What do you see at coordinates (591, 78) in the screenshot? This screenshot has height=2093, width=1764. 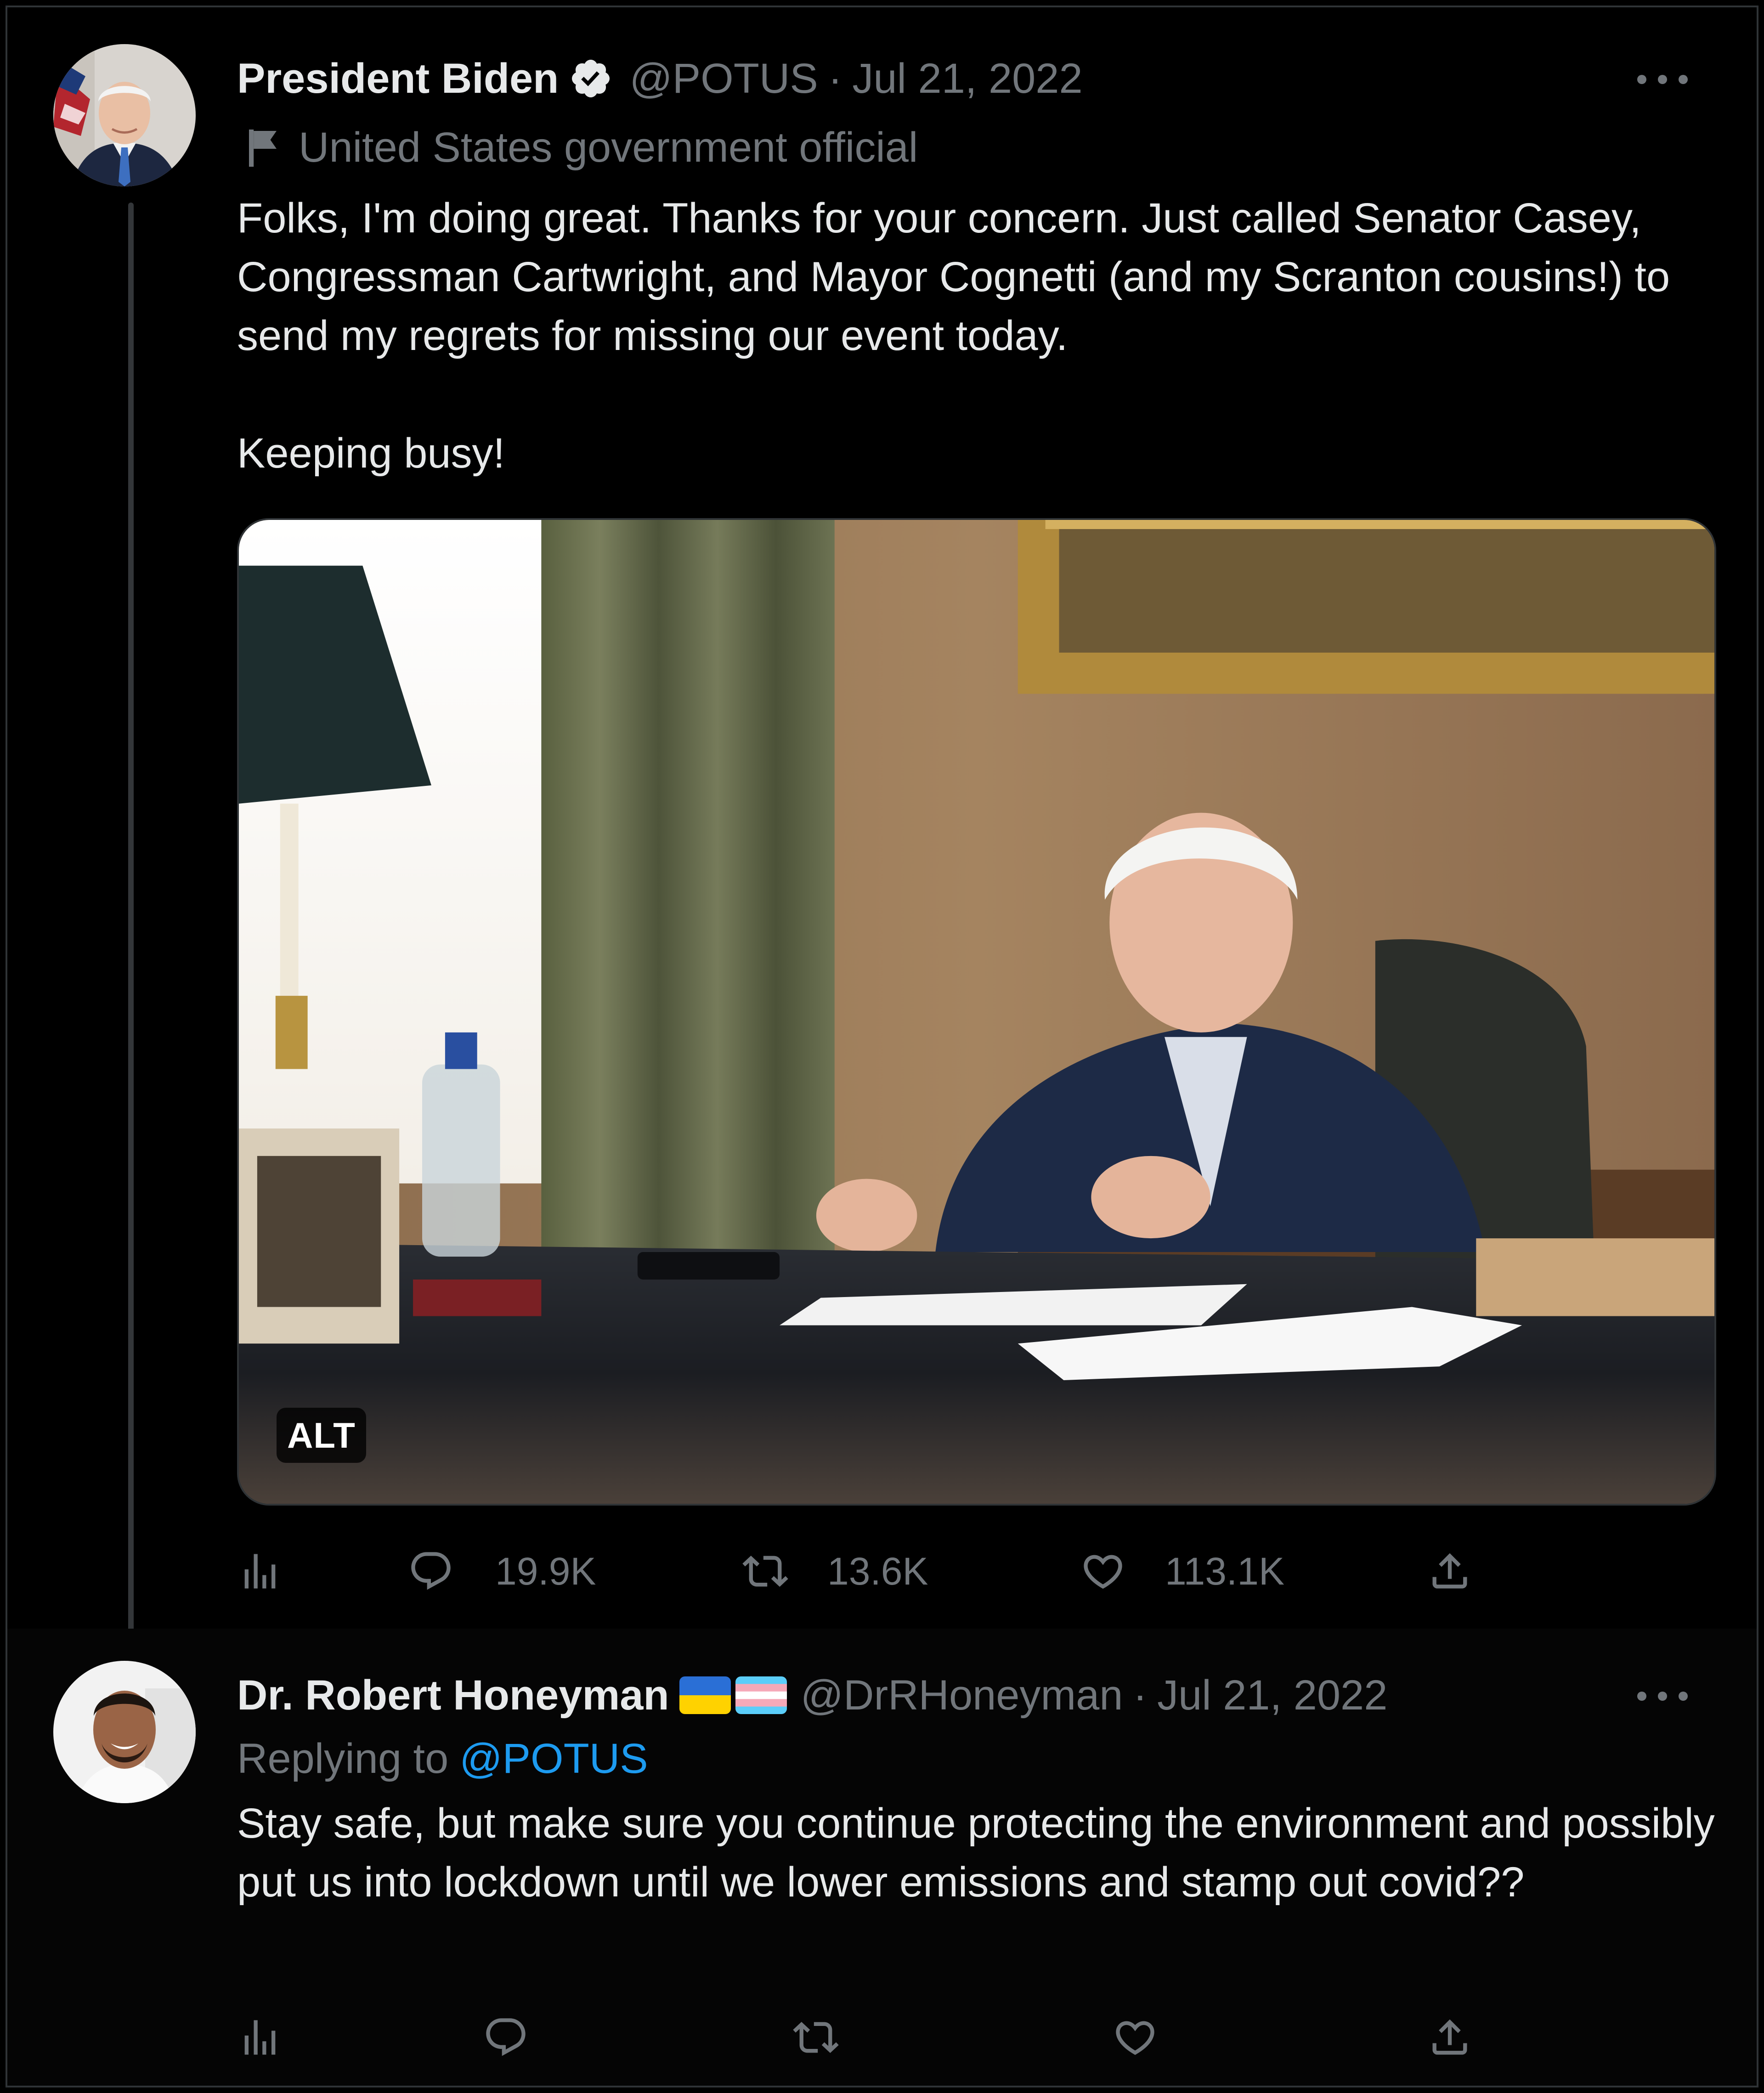 I see `verified-badge-icon` at bounding box center [591, 78].